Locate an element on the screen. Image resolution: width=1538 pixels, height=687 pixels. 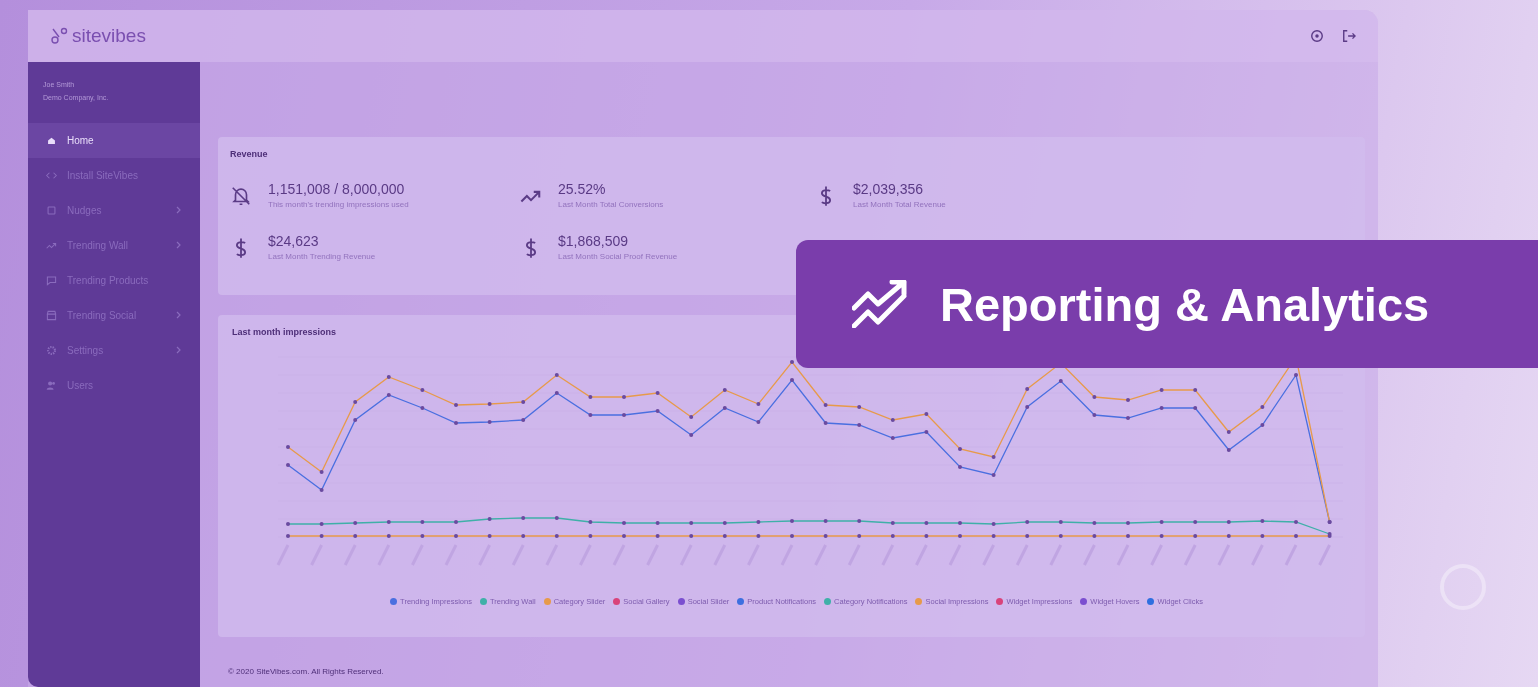
stat-value: $2,039,356 is located at coordinates (889, 189).